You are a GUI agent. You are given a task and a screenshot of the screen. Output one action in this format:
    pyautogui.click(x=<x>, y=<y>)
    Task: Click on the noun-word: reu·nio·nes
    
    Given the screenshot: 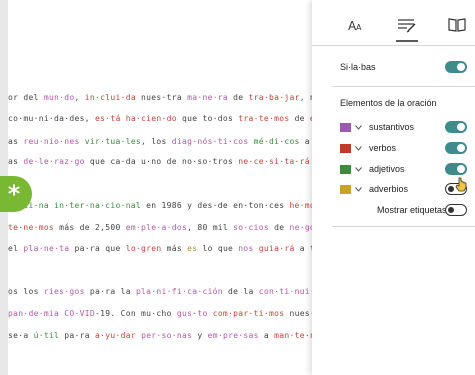 What is the action you would take?
    pyautogui.click(x=51, y=141)
    